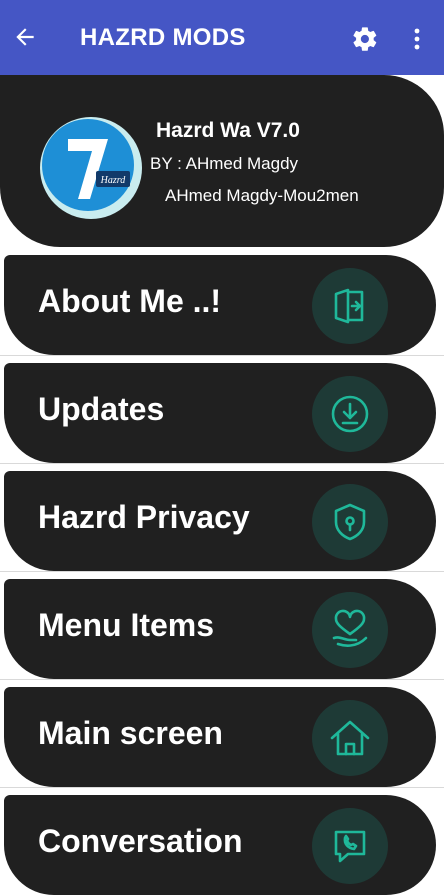 Image resolution: width=444 pixels, height=895 pixels. I want to click on hazrd-logo: Hazrd, so click(91, 168).